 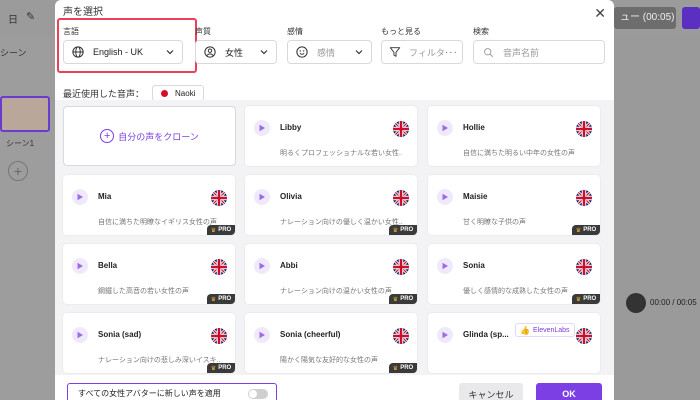 What do you see at coordinates (474, 127) in the screenshot?
I see `voice-name: Hollie` at bounding box center [474, 127].